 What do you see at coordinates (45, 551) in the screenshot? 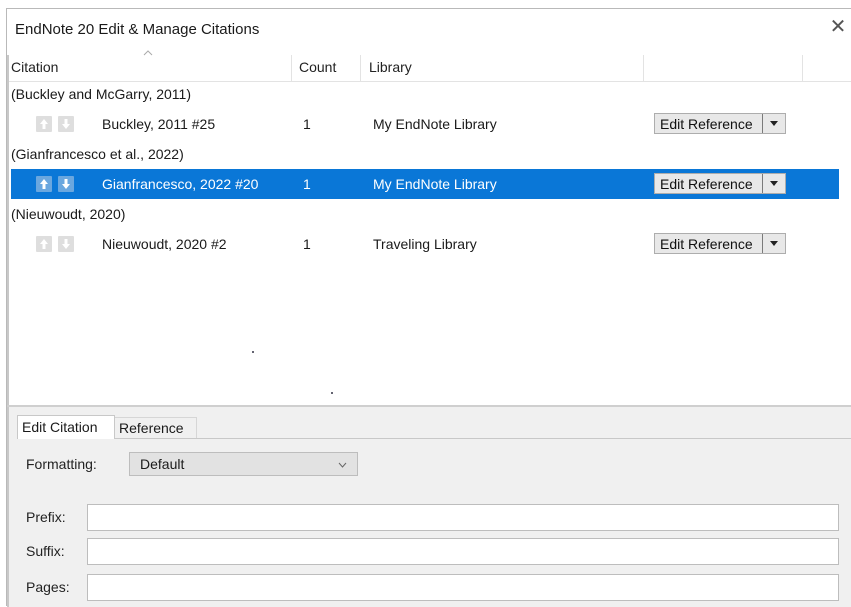
I see `suffix-label: Suffix:` at bounding box center [45, 551].